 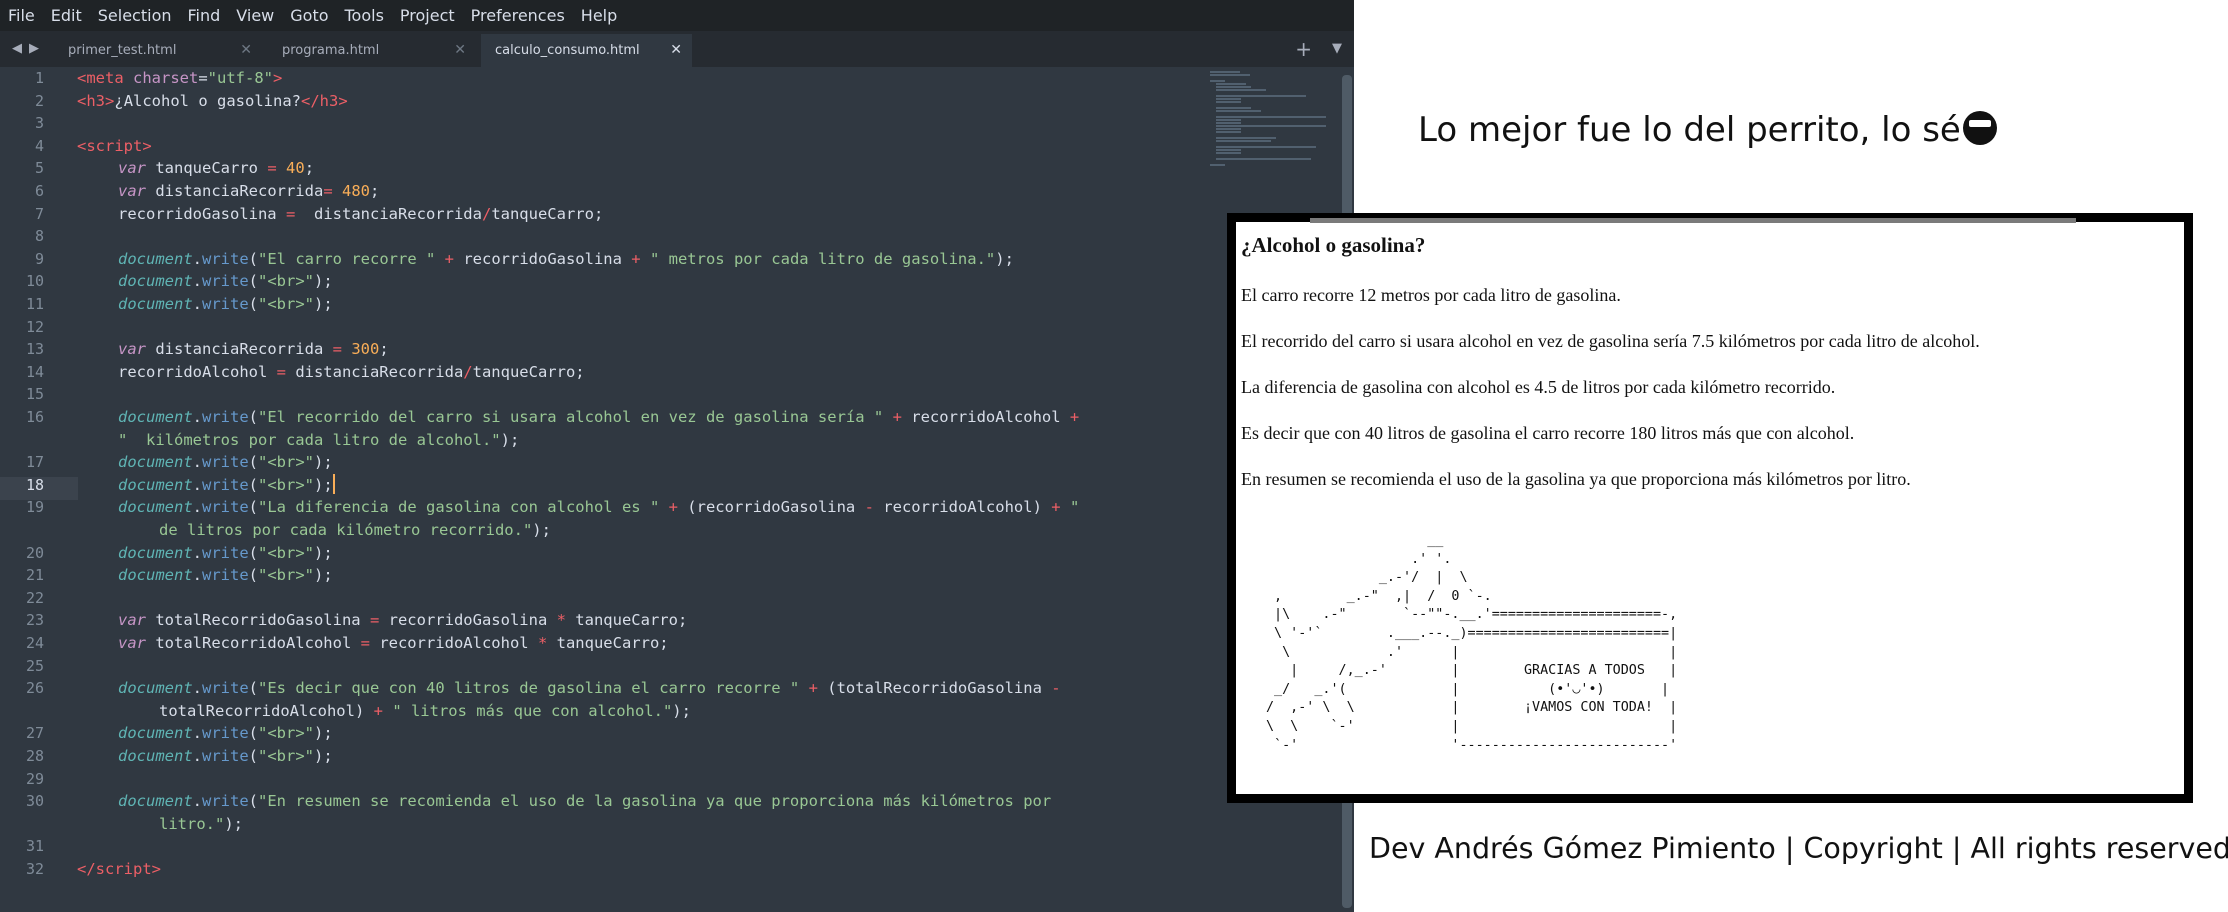 I want to click on code-line: document.write("<br>");, so click(x=225, y=462).